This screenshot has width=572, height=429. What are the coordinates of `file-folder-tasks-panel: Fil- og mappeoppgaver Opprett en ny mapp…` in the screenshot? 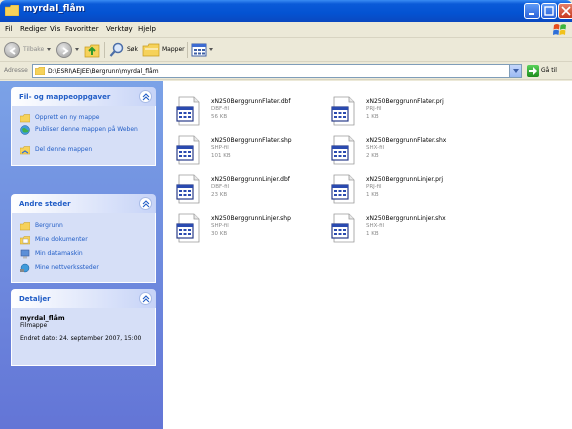 It's located at (83, 126).